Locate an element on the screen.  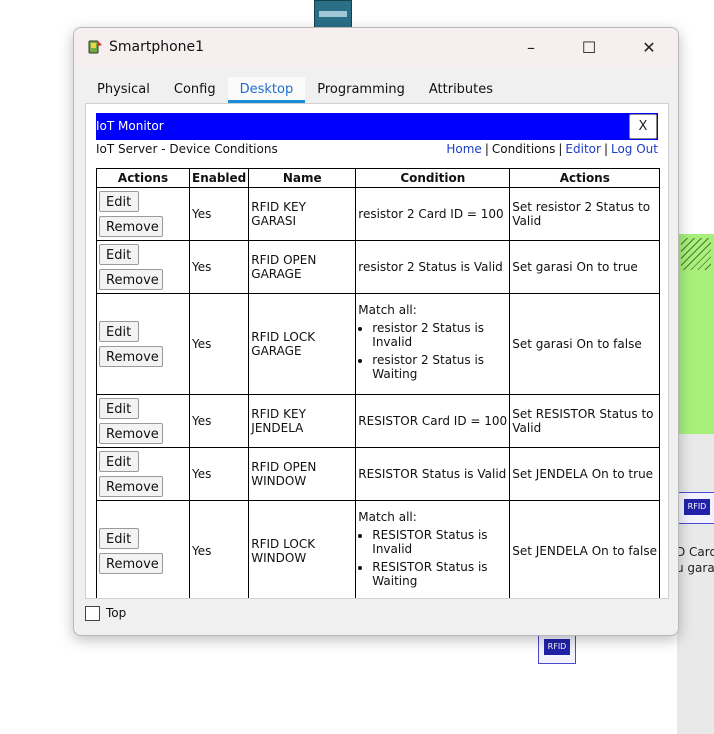
rfid-badge-bottom: RFID is located at coordinates (557, 647).